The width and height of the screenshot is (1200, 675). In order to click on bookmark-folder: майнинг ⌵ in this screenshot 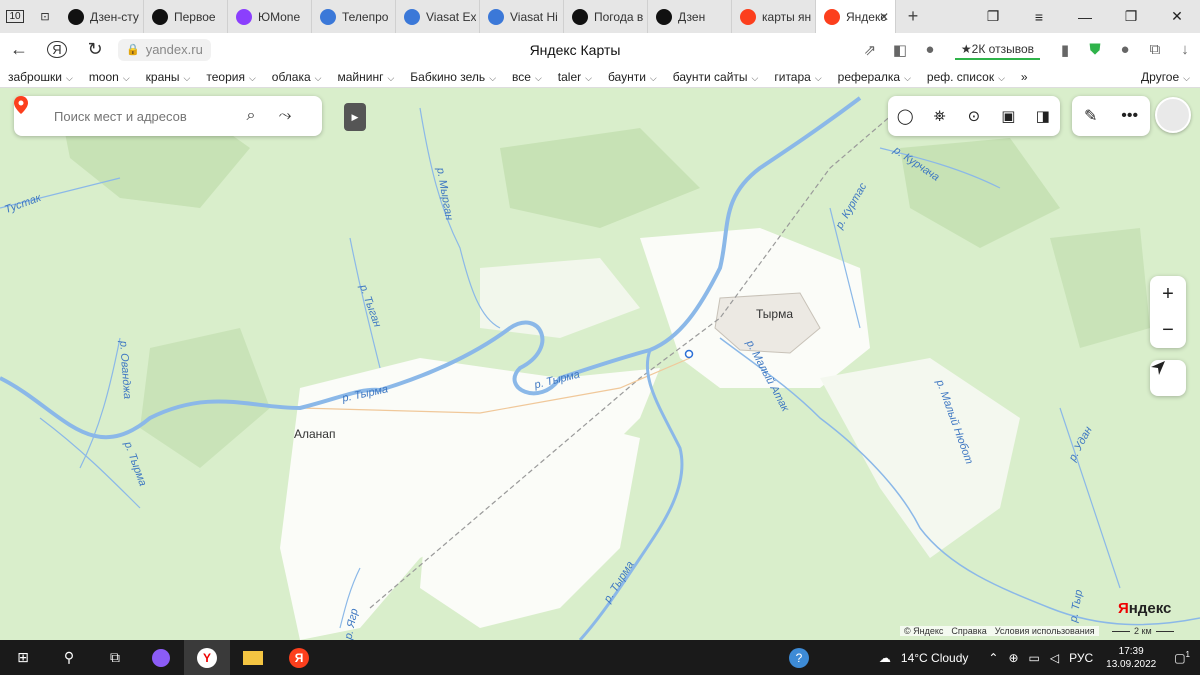, I will do `click(365, 77)`.